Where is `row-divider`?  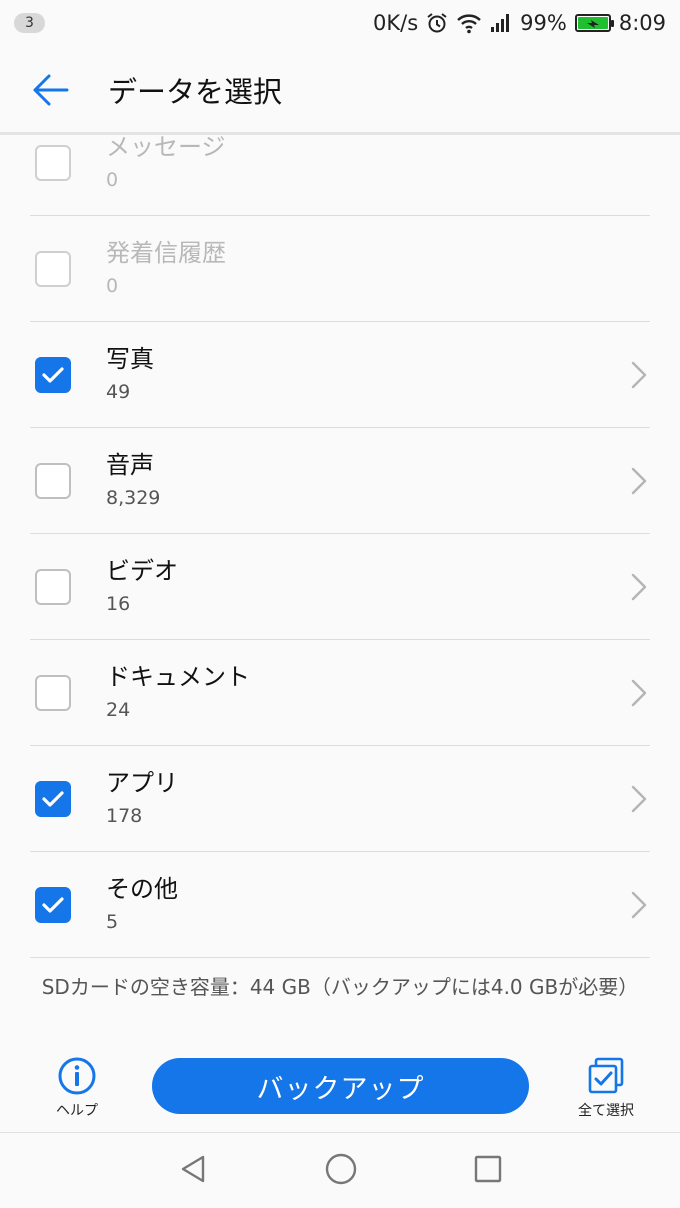 row-divider is located at coordinates (340, 957).